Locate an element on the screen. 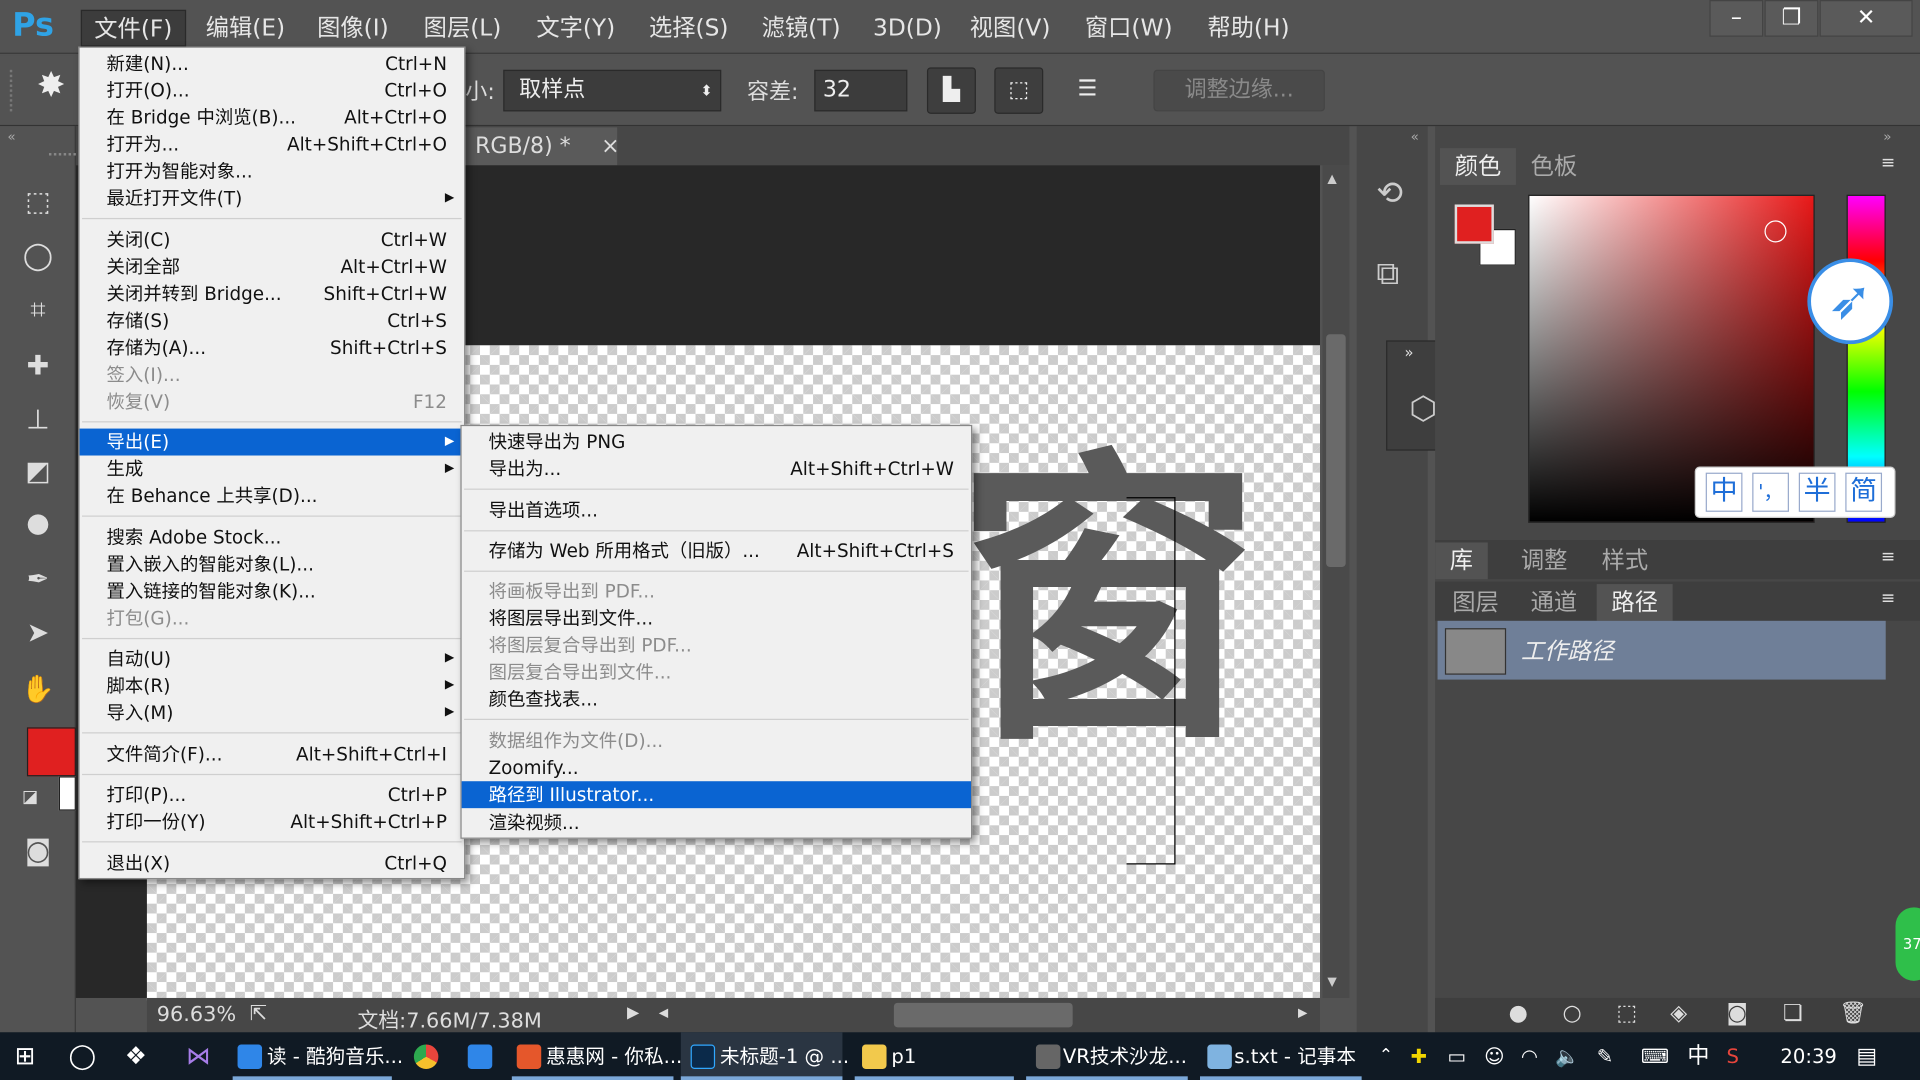 The image size is (1920, 1080). notification-icon: ▤ is located at coordinates (1866, 1056).